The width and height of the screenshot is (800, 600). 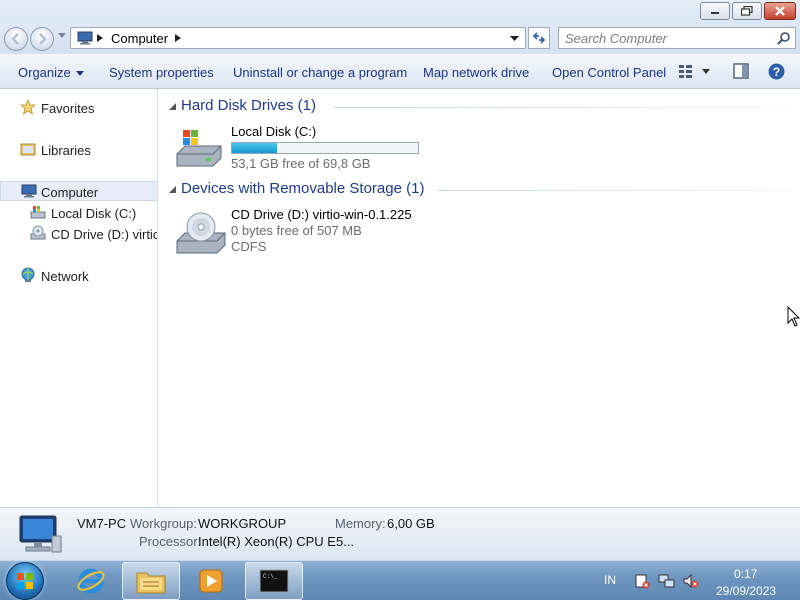 I want to click on window-controls, so click(x=747, y=11).